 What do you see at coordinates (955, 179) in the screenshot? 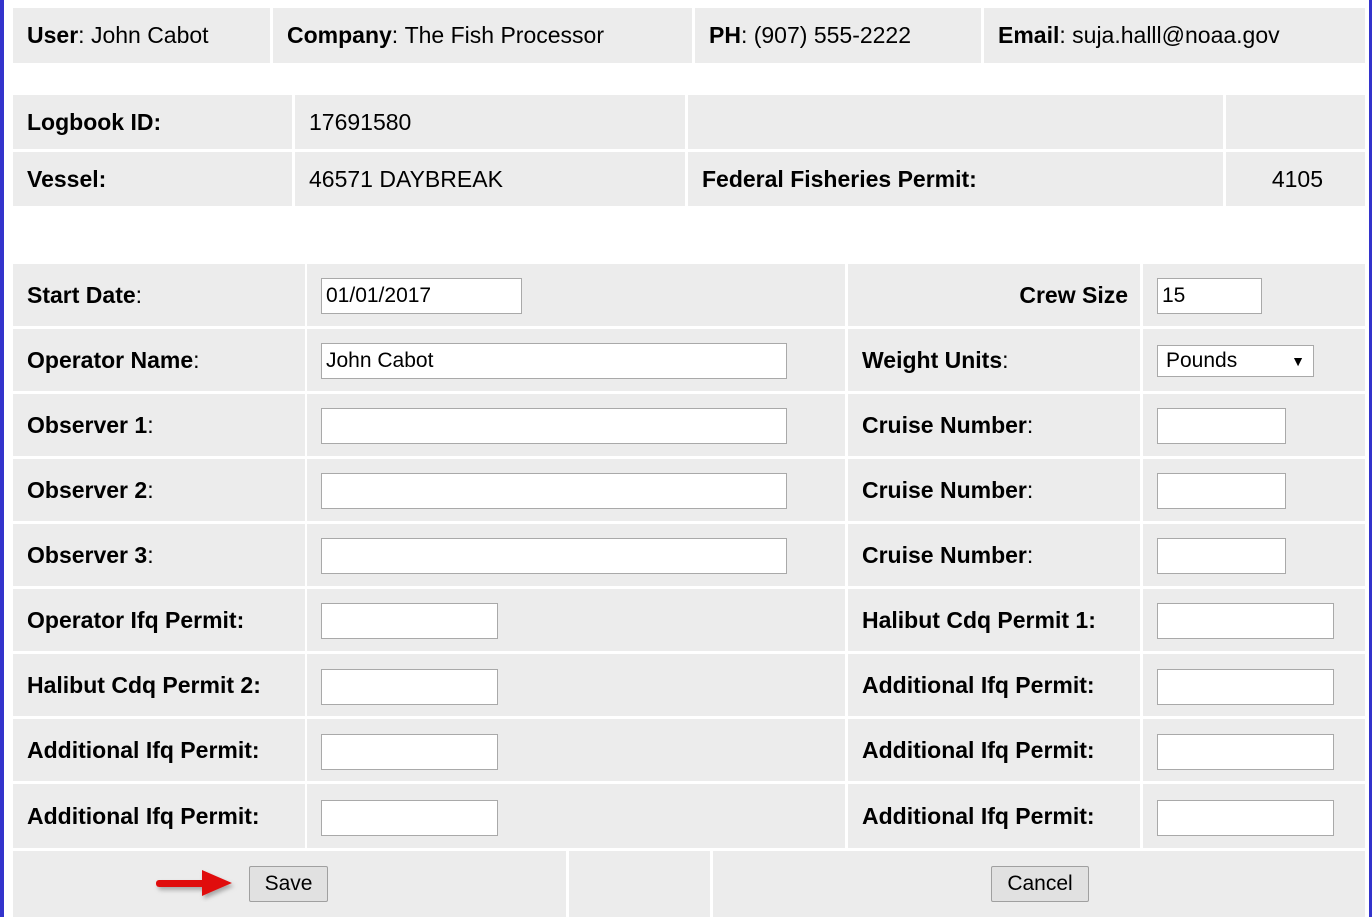
I see `ffp-label: Federal Fisheries Permit:` at bounding box center [955, 179].